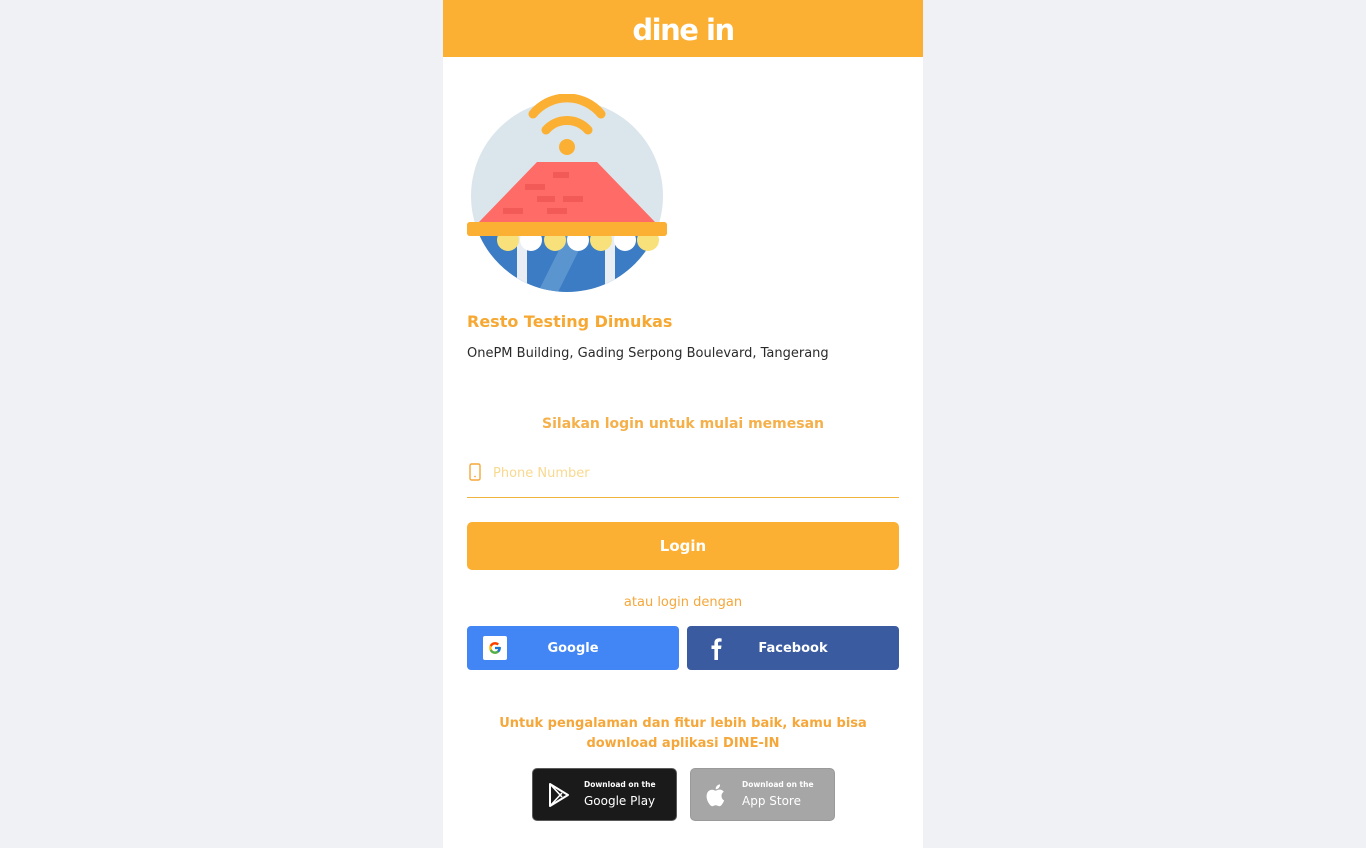 Image resolution: width=1366 pixels, height=848 pixels. What do you see at coordinates (620, 801) in the screenshot?
I see `google-play-big-text: Google Play` at bounding box center [620, 801].